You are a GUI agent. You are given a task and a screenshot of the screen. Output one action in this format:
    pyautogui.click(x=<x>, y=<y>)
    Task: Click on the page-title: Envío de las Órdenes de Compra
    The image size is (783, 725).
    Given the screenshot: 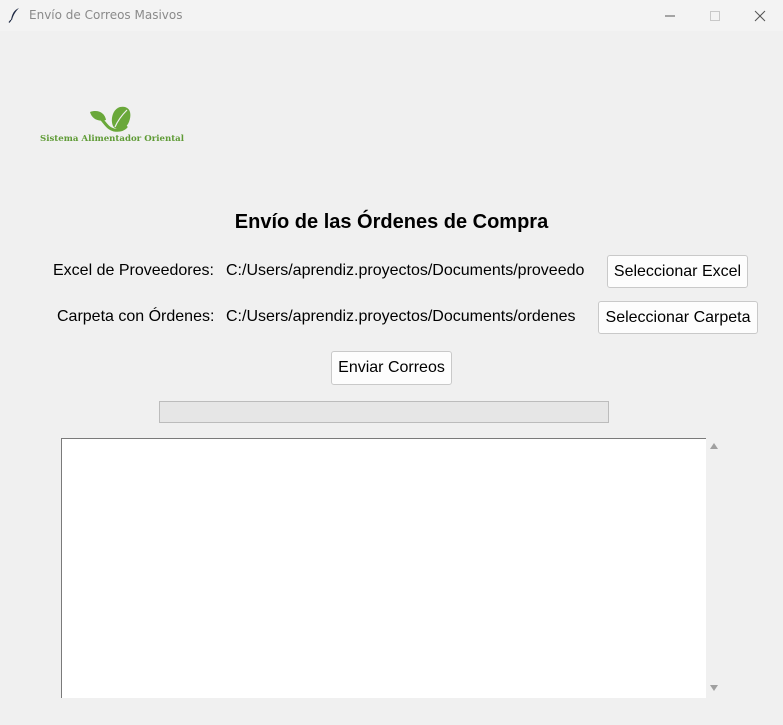 What is the action you would take?
    pyautogui.click(x=391, y=222)
    